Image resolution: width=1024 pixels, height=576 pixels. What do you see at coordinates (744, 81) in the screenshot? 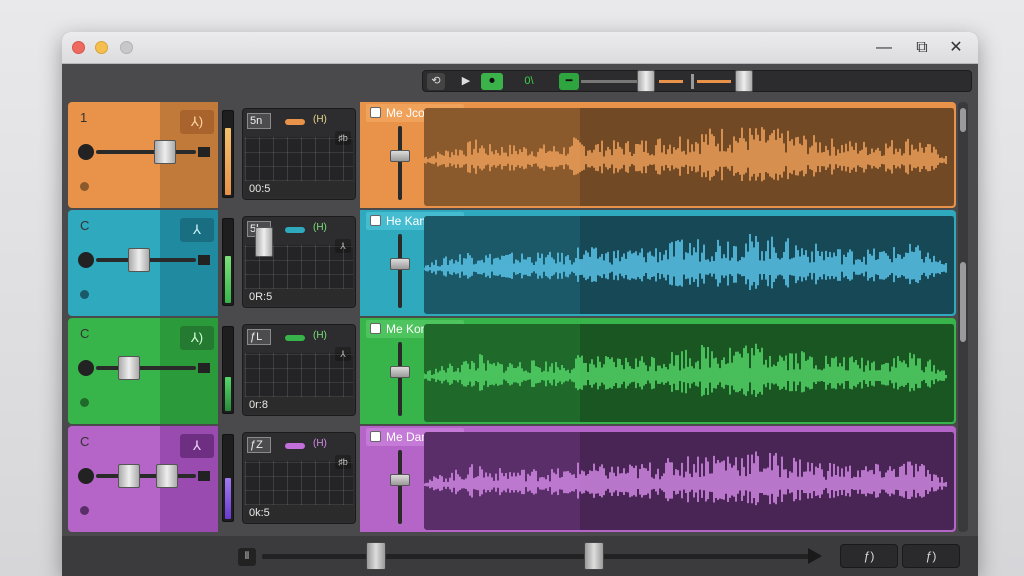
I see `end-thumb` at bounding box center [744, 81].